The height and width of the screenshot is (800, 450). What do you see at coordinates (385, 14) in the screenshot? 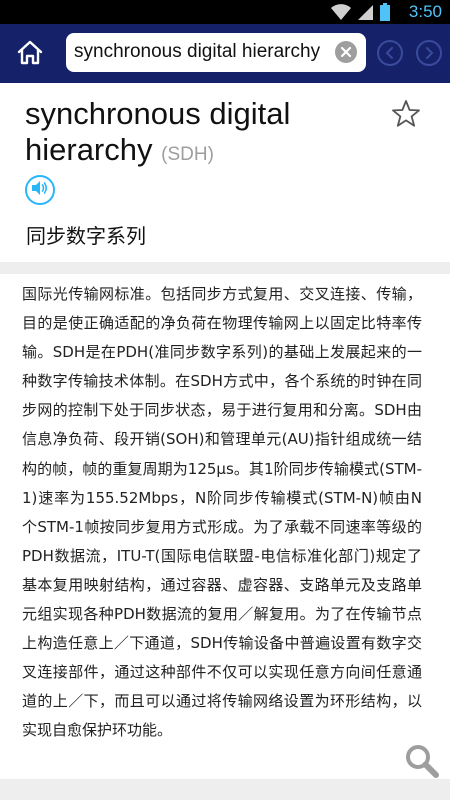
I see `battery-icon` at bounding box center [385, 14].